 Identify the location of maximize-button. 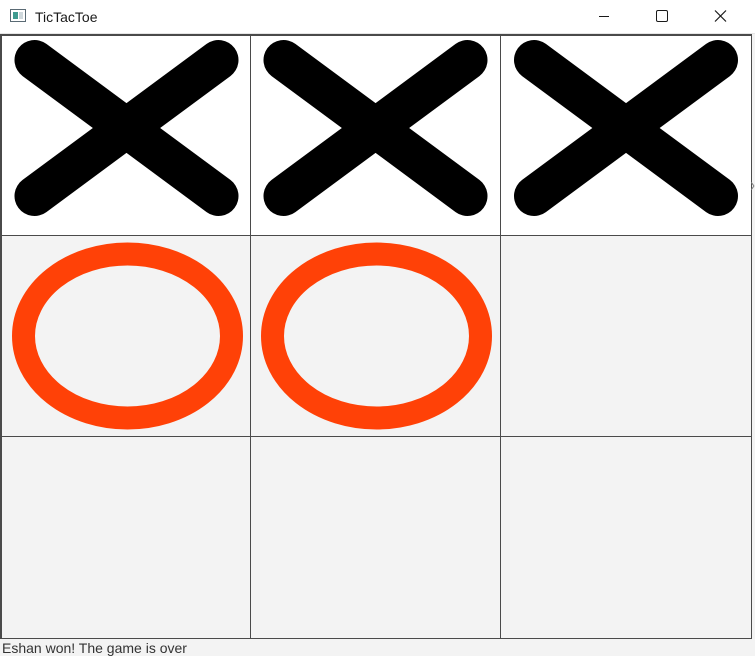
(662, 16).